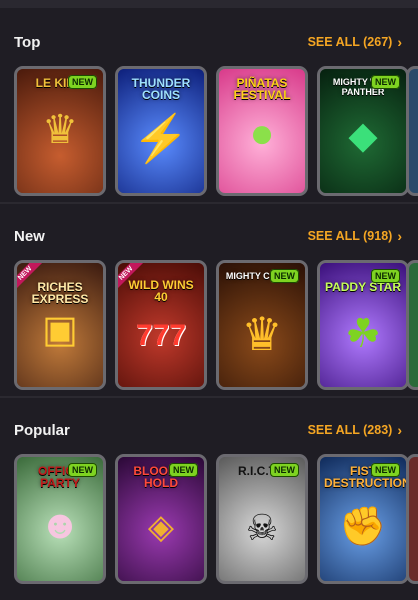  Describe the element at coordinates (350, 42) in the screenshot. I see `see-all-label: SEE ALL (267)` at that location.